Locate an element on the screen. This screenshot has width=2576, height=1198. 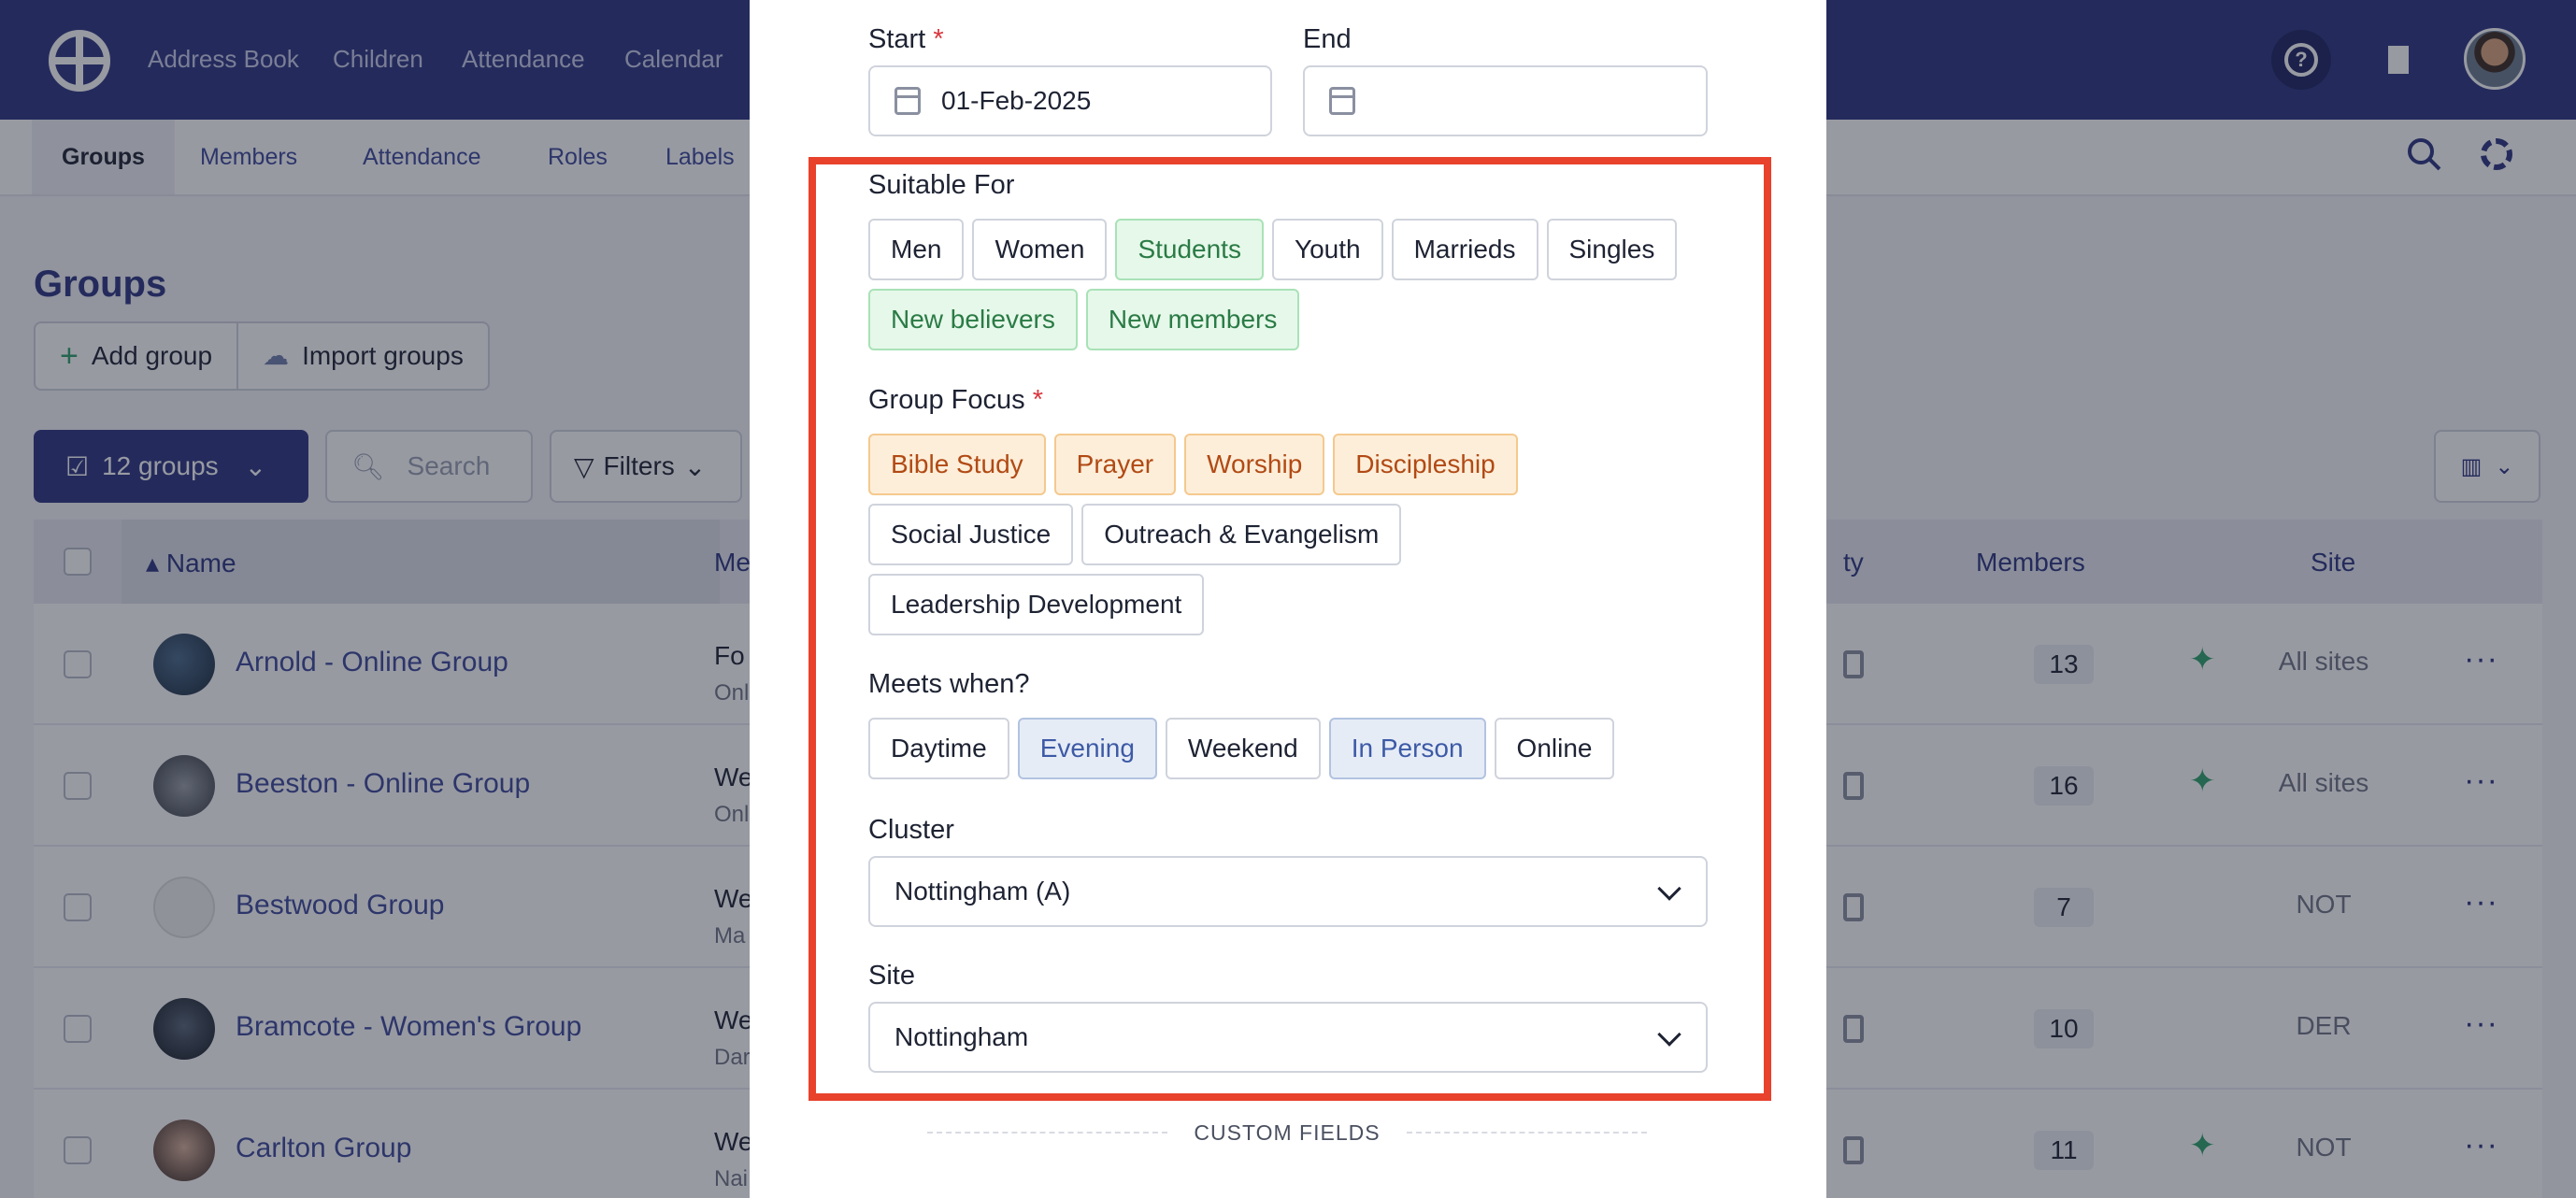
chip-new-members: New members is located at coordinates (1192, 319).